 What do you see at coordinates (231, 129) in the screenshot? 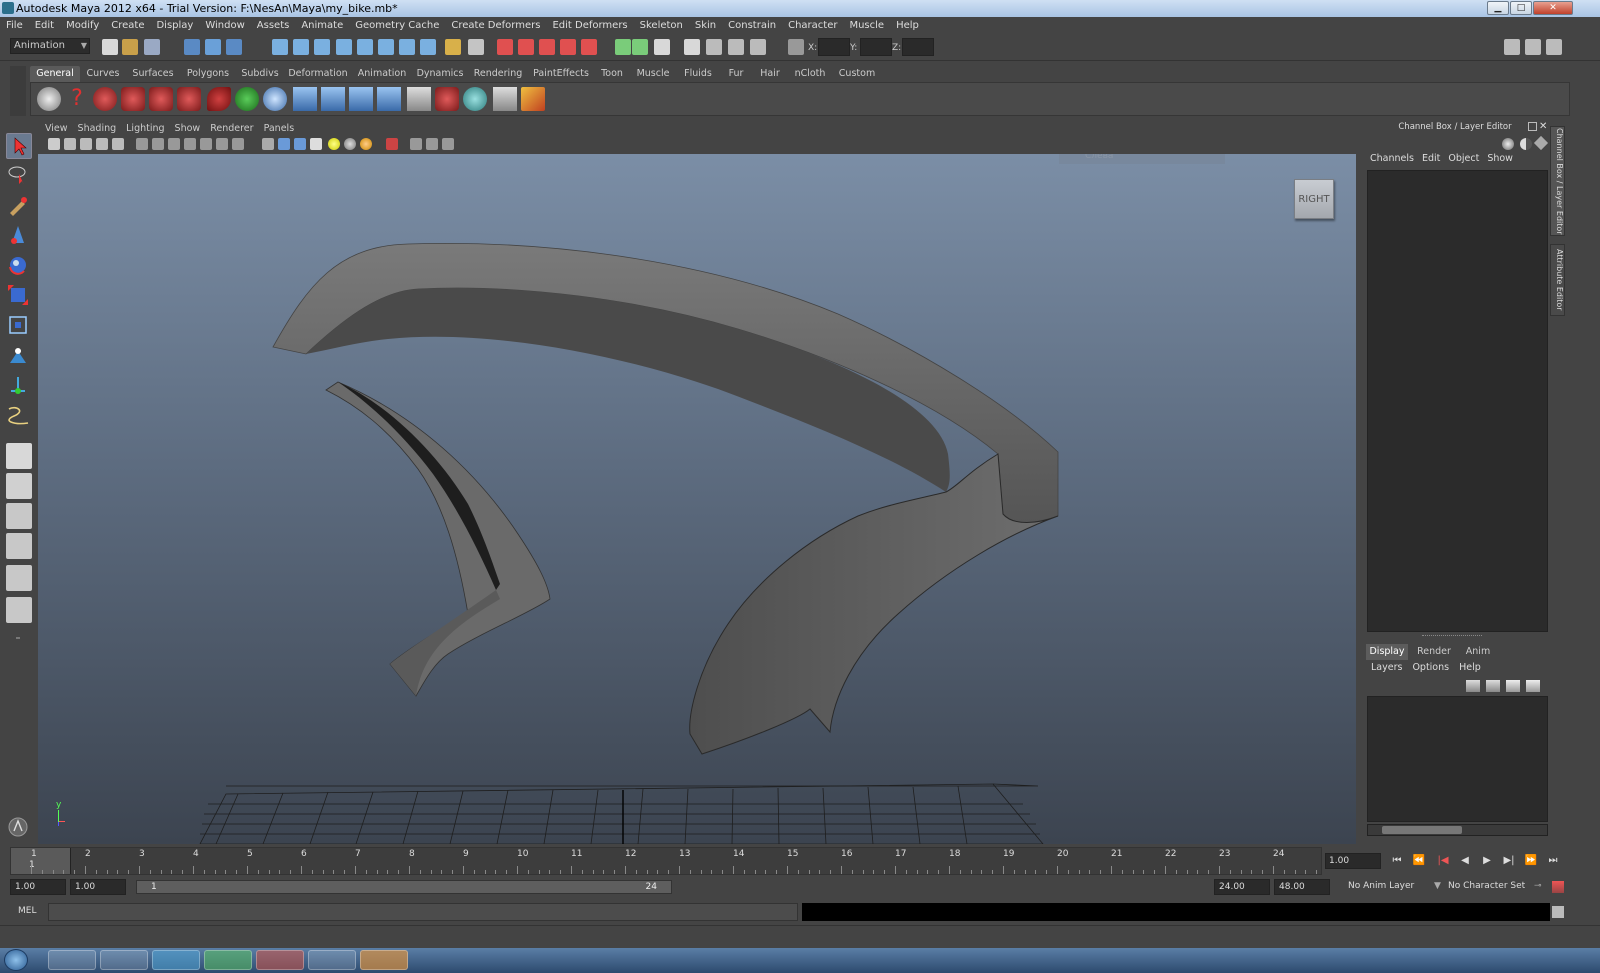
I see `panel-menu-renderer: Renderer` at bounding box center [231, 129].